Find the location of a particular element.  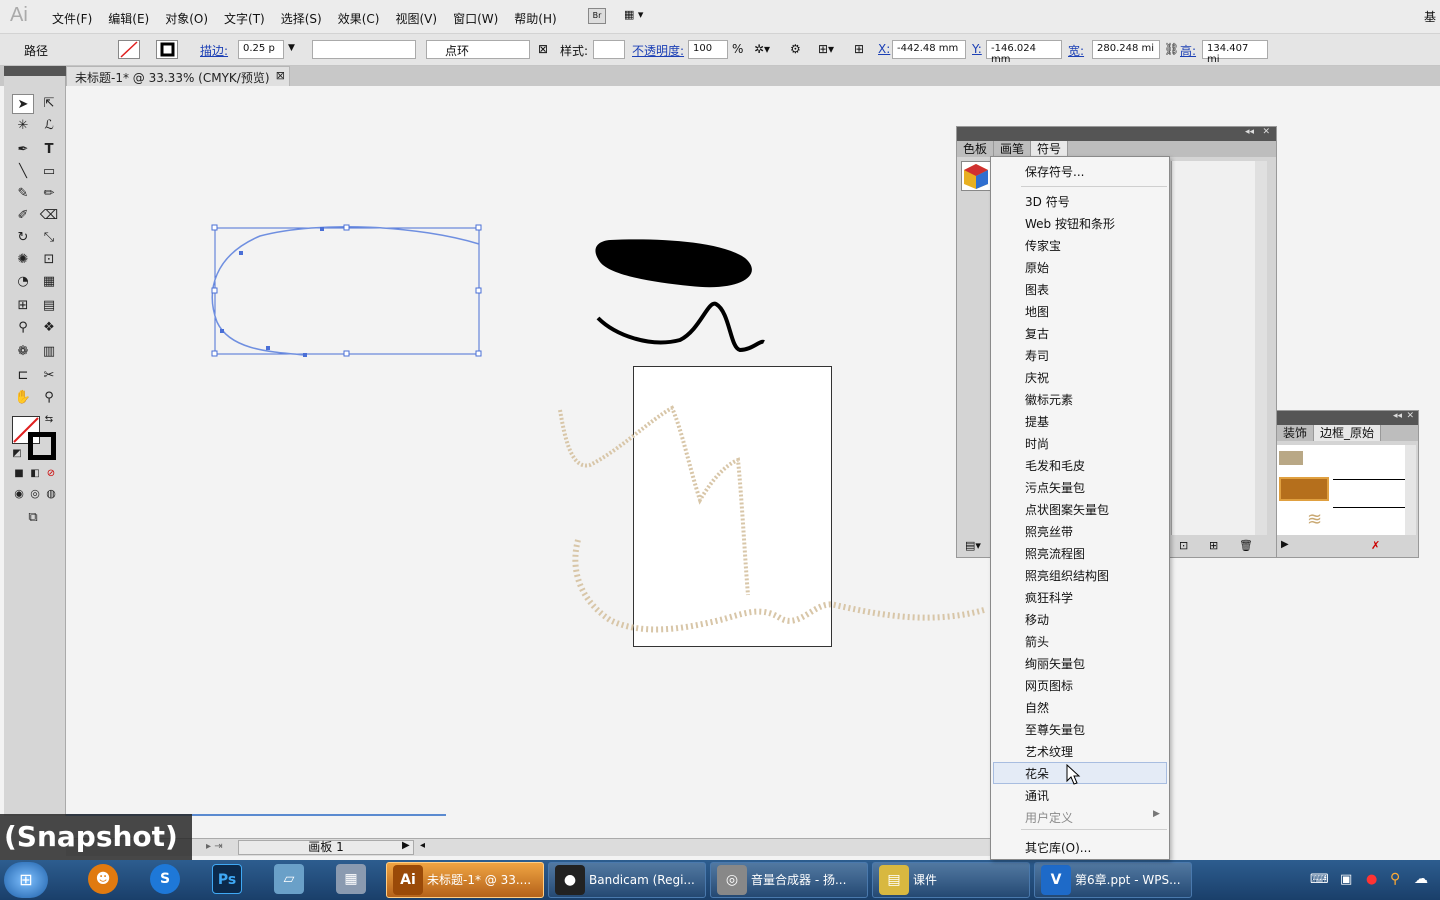

height-input: 134.407 mi is located at coordinates (1235, 52).